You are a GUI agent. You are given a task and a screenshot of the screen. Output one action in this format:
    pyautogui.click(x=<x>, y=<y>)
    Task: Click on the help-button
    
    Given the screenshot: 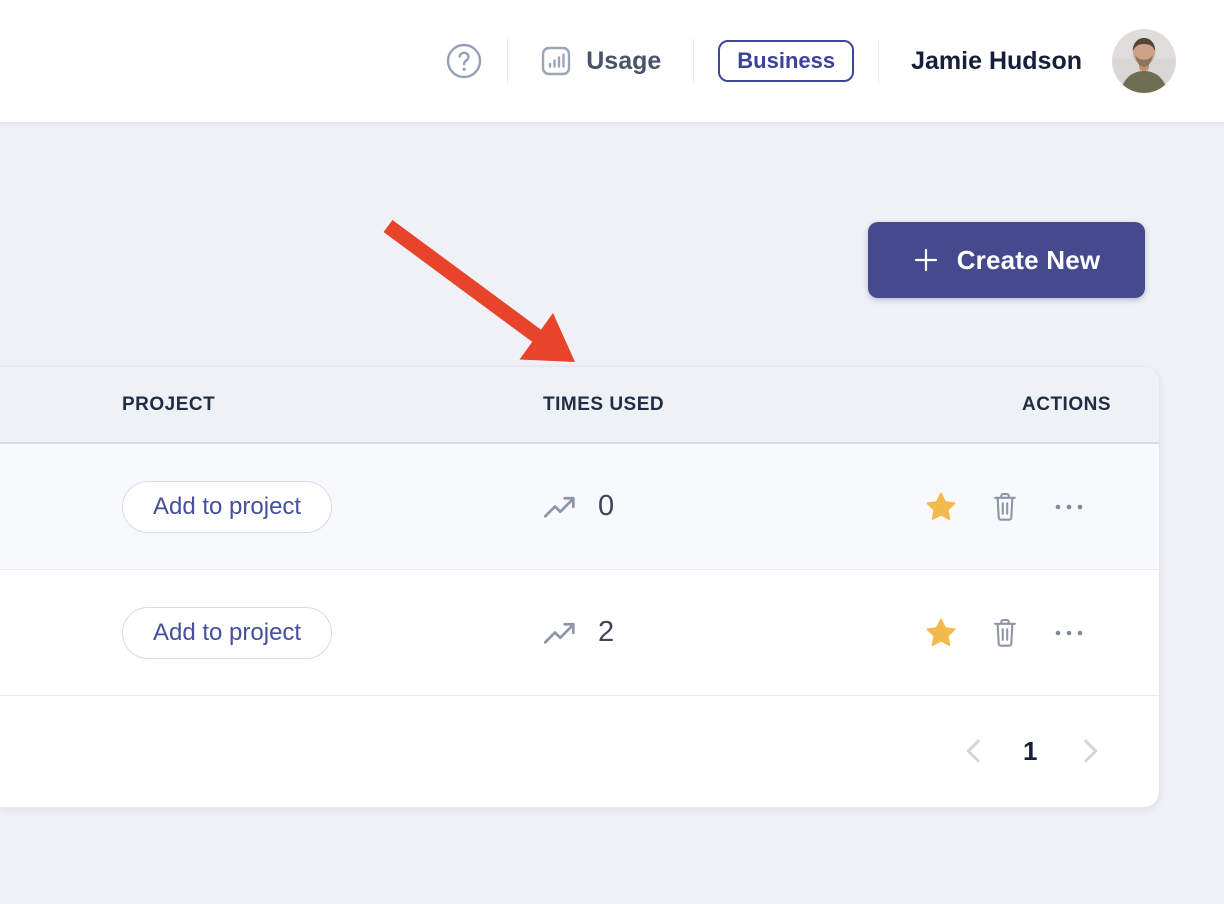 What is the action you would take?
    pyautogui.click(x=464, y=61)
    